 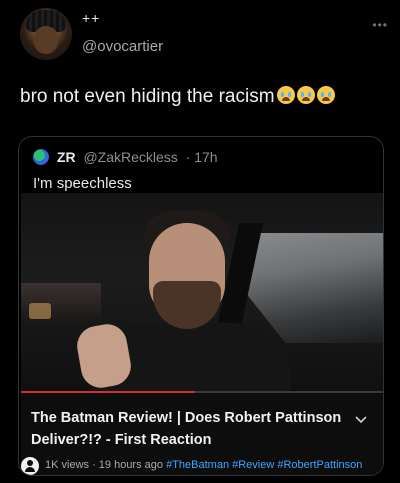 What do you see at coordinates (91, 18) in the screenshot?
I see `display-name: ++` at bounding box center [91, 18].